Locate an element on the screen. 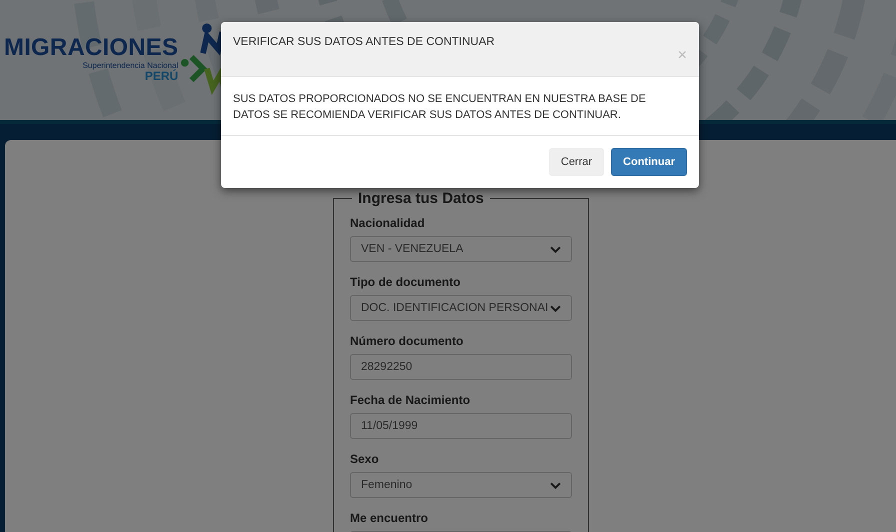 This screenshot has width=896, height=532. continue-button: Continuar is located at coordinates (649, 162).